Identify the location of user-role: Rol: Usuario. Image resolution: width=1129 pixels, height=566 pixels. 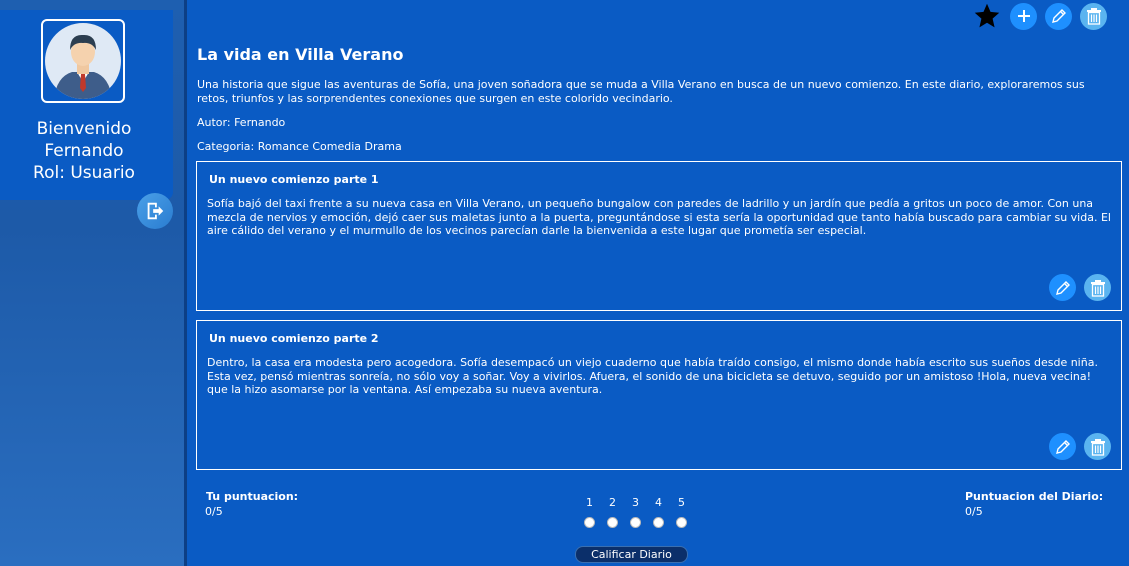
(84, 173).